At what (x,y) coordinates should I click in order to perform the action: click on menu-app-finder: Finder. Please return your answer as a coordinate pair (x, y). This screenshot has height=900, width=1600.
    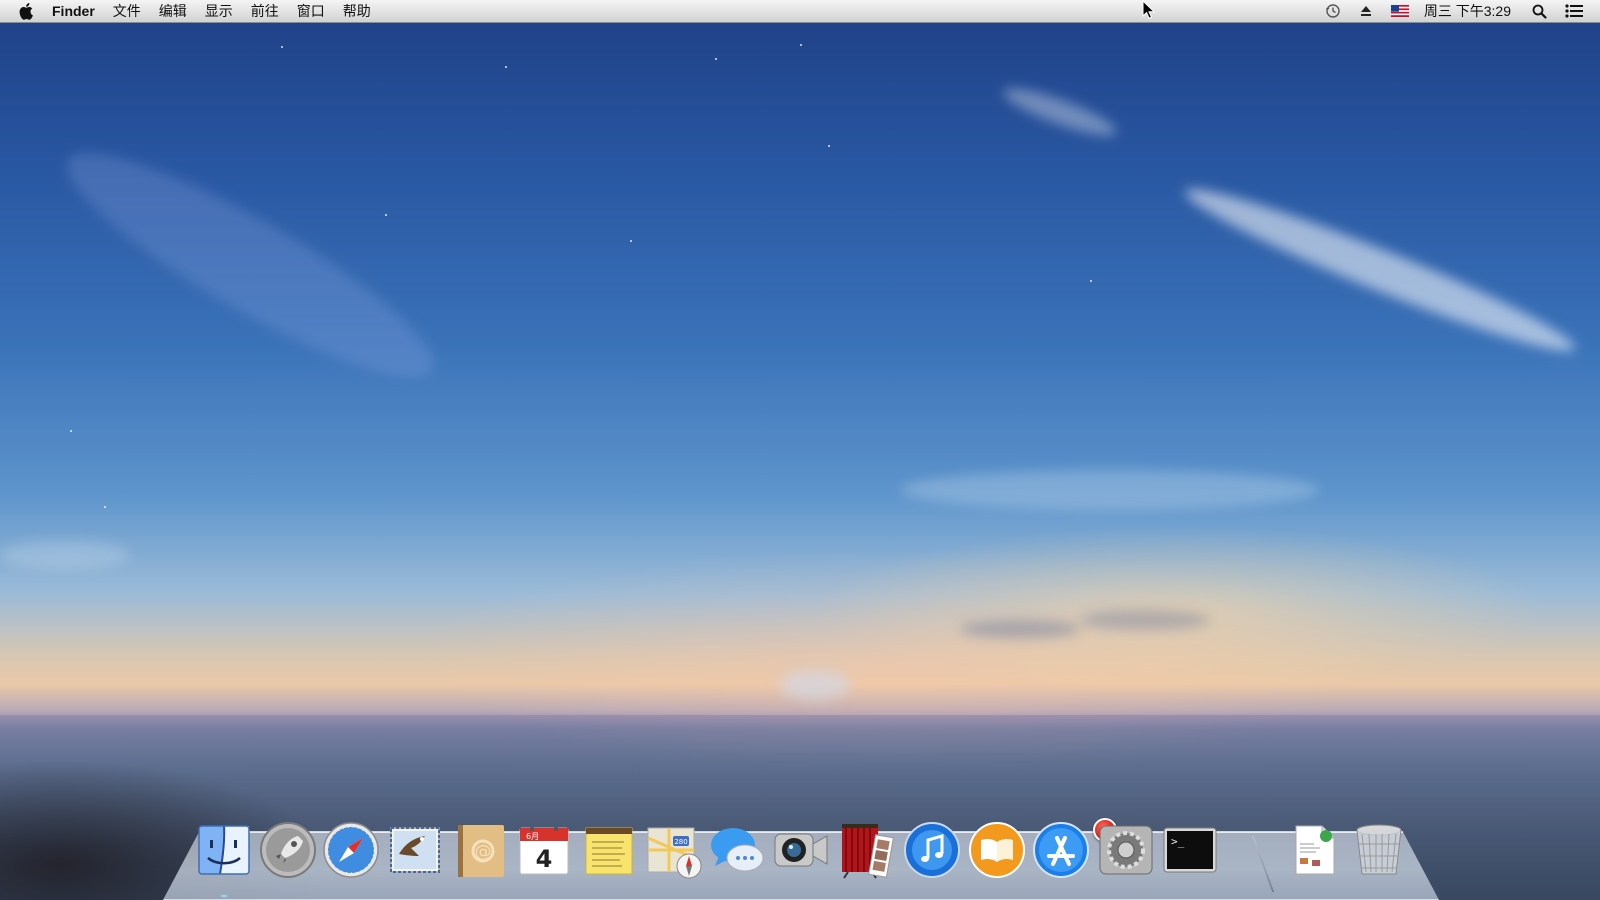
    Looking at the image, I should click on (76, 11).